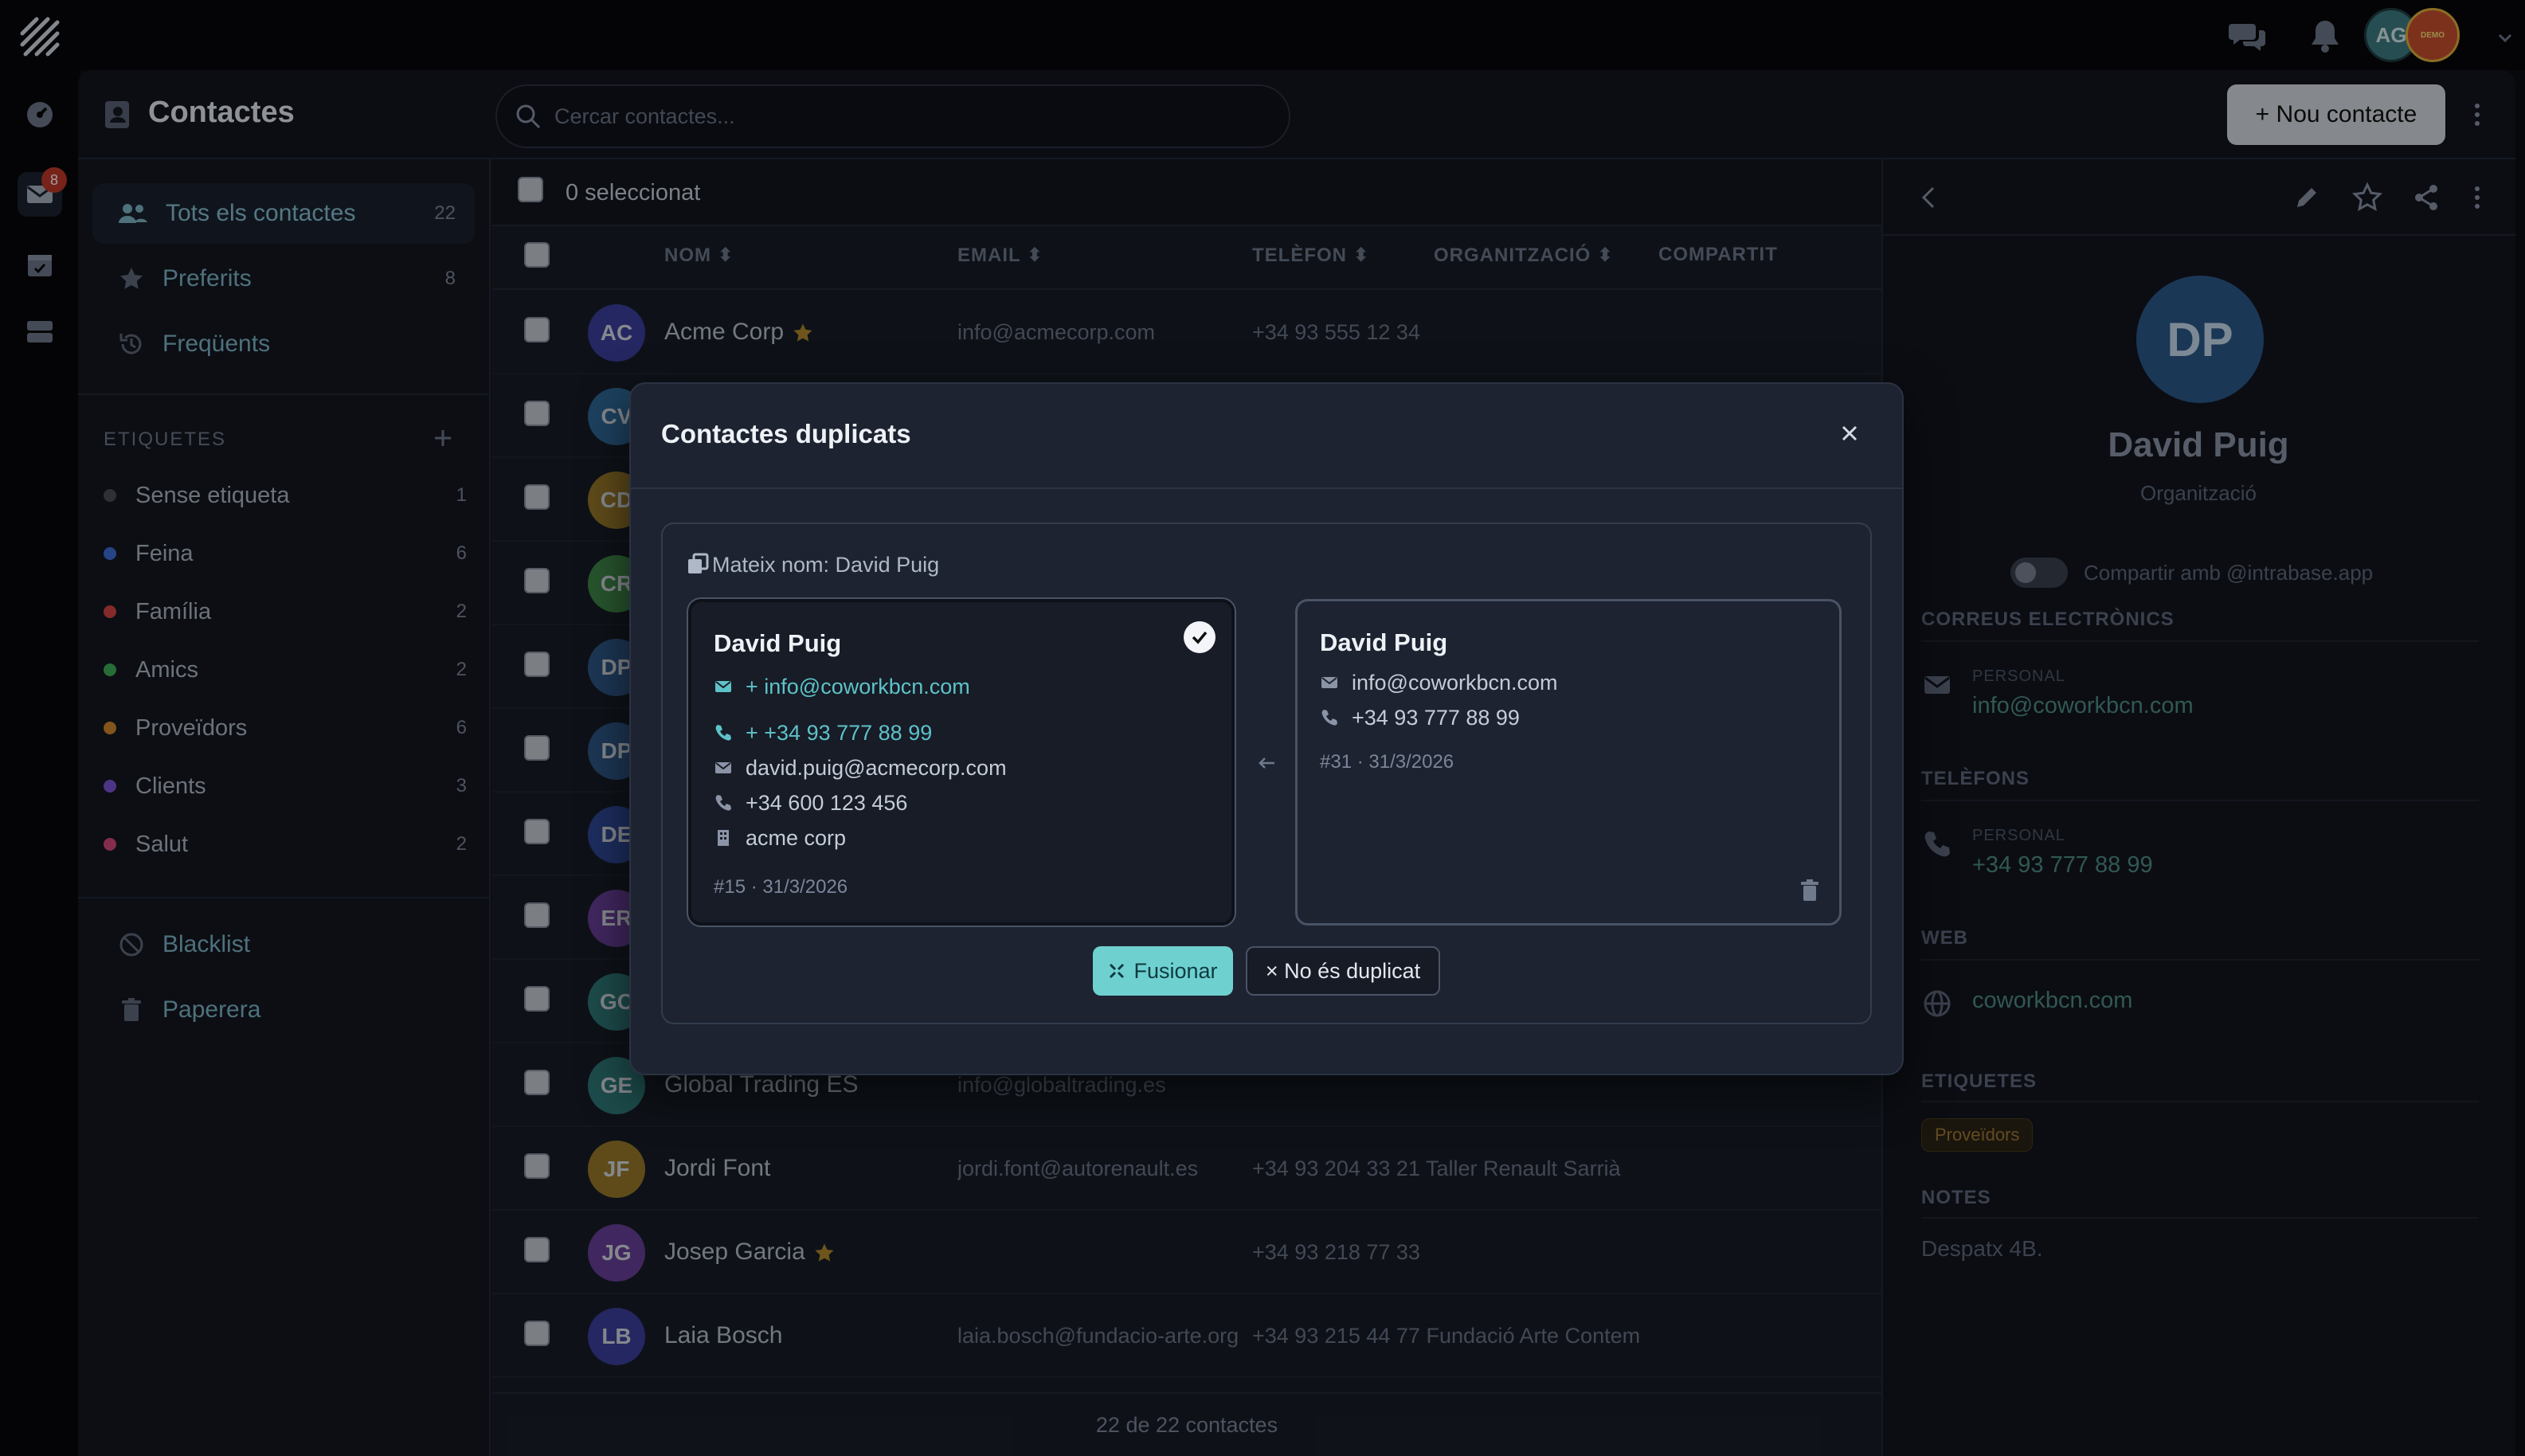  What do you see at coordinates (781, 887) in the screenshot?
I see `card-meta: #15 · 31/3/2026` at bounding box center [781, 887].